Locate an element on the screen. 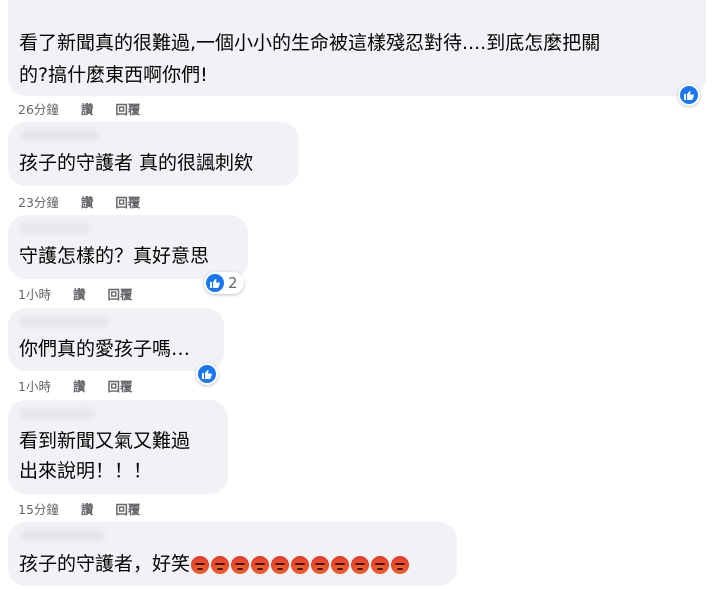  comment-text-line: 出來說明！！！ is located at coordinates (86, 471).